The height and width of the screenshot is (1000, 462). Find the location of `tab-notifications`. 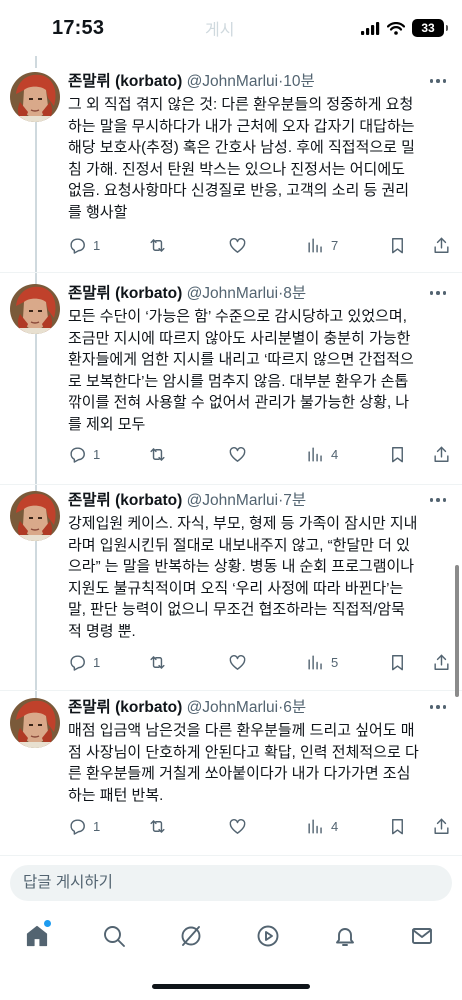

tab-notifications is located at coordinates (347, 938).